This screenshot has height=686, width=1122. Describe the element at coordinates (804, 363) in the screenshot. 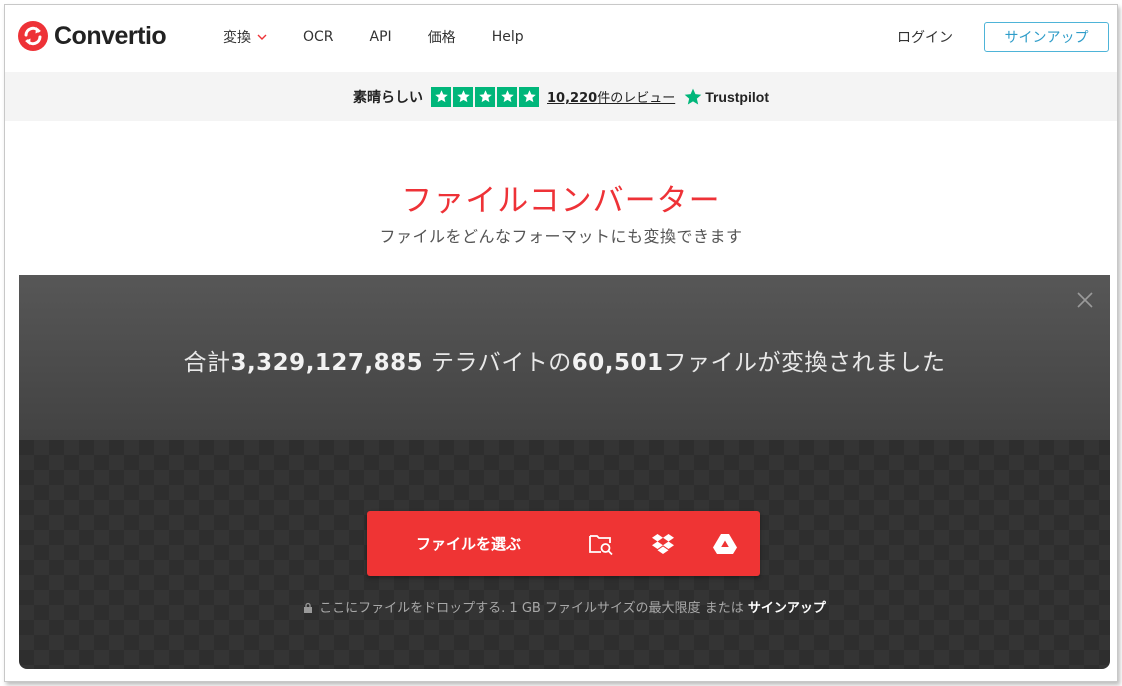

I see `stats-suffix: ファイルが変換されました` at that location.